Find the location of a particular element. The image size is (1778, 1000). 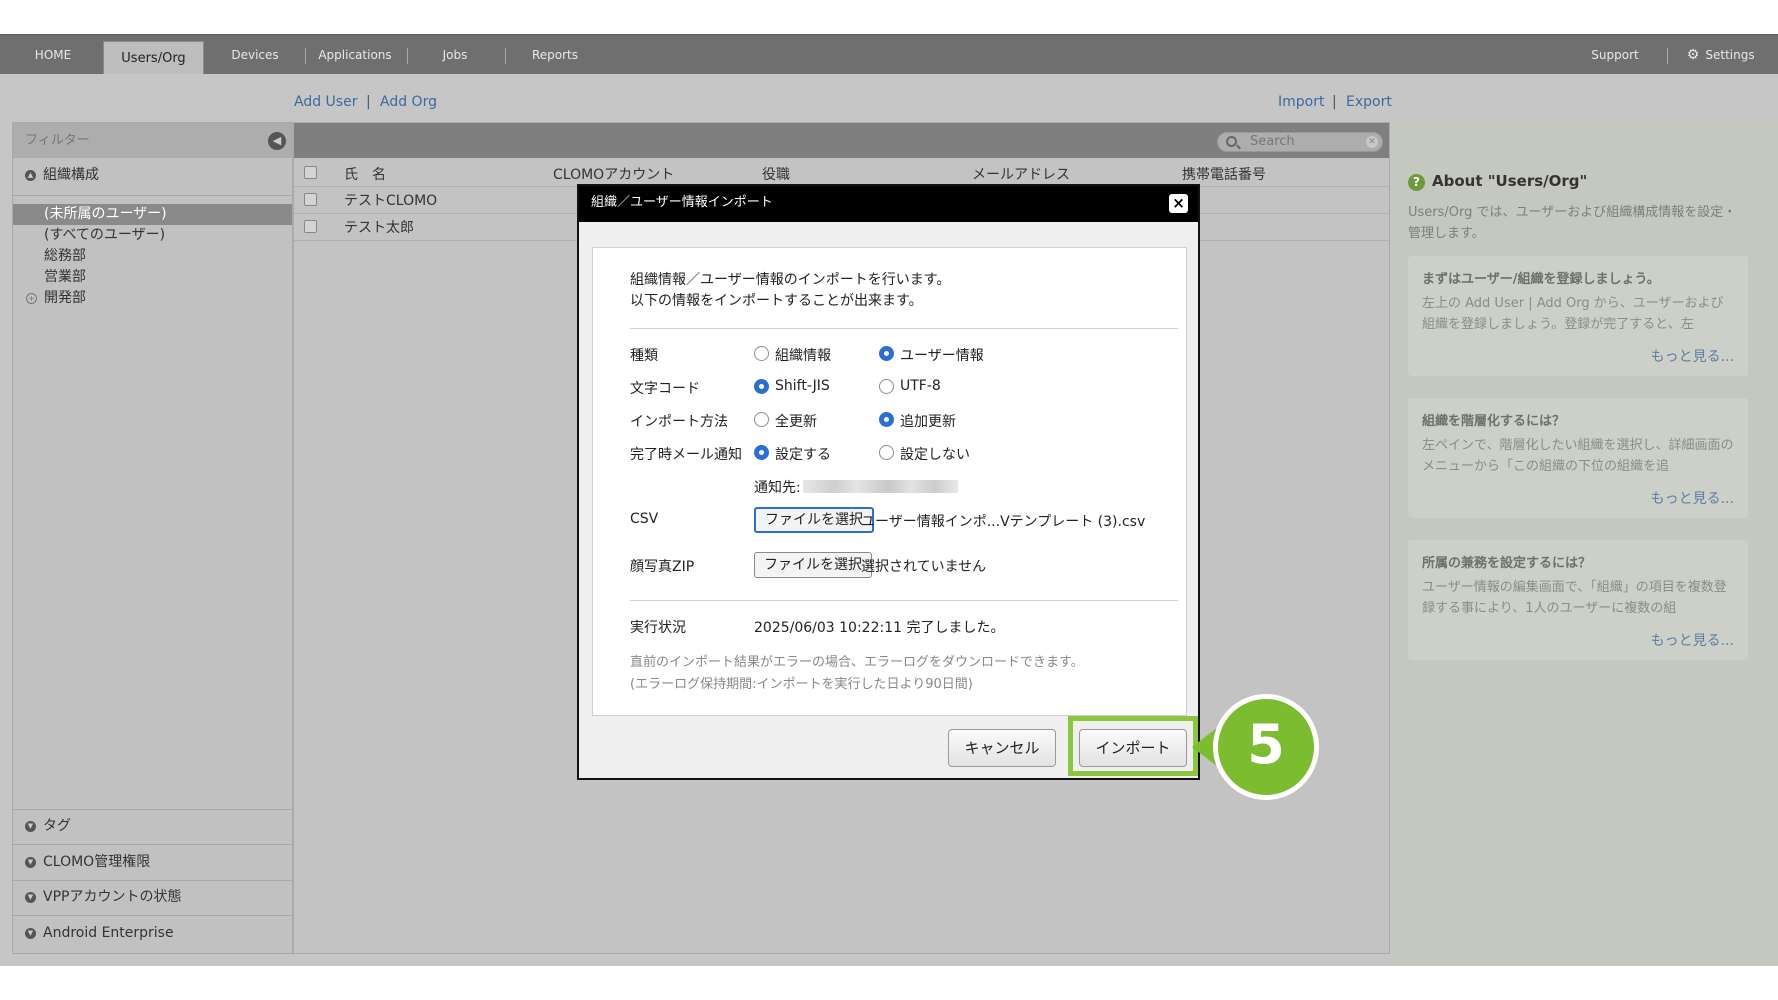

tab-applications: Applications is located at coordinates (355, 55).